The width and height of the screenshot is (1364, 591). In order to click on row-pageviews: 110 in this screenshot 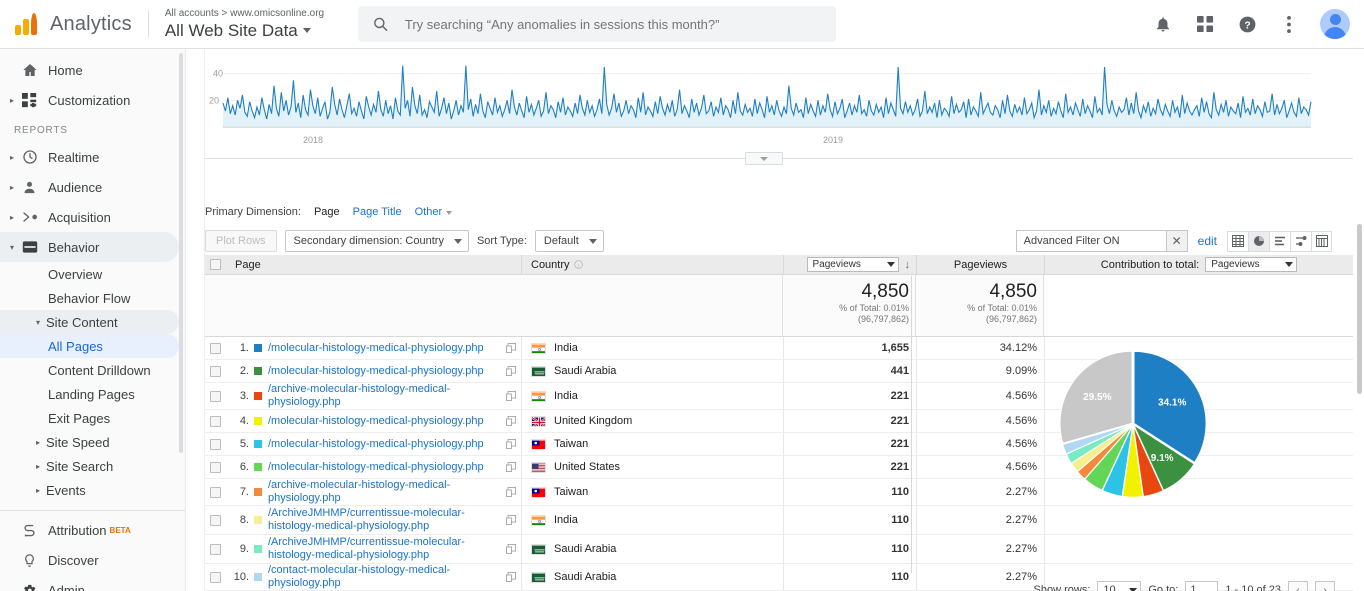, I will do `click(849, 549)`.